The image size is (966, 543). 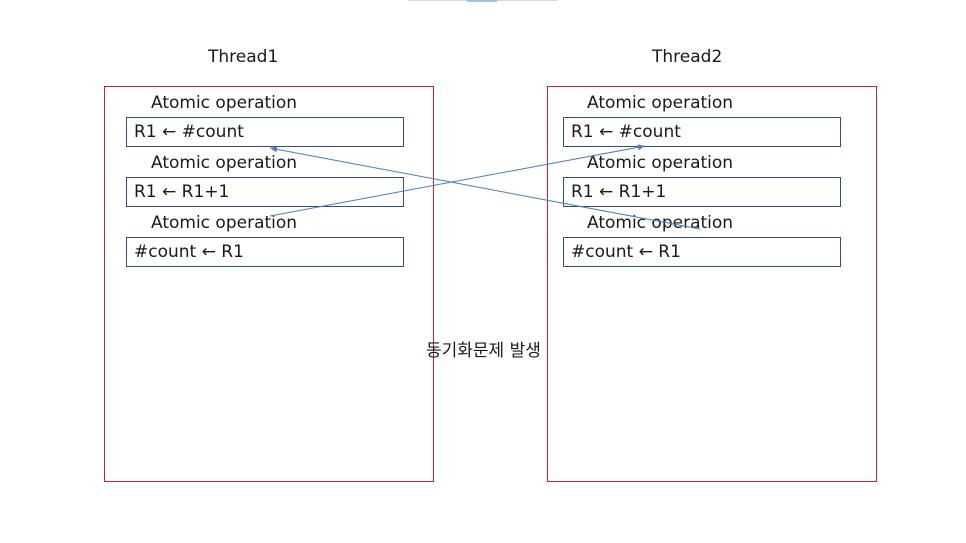 What do you see at coordinates (224, 163) in the screenshot?
I see `thread1-op2-label: Atomic operation` at bounding box center [224, 163].